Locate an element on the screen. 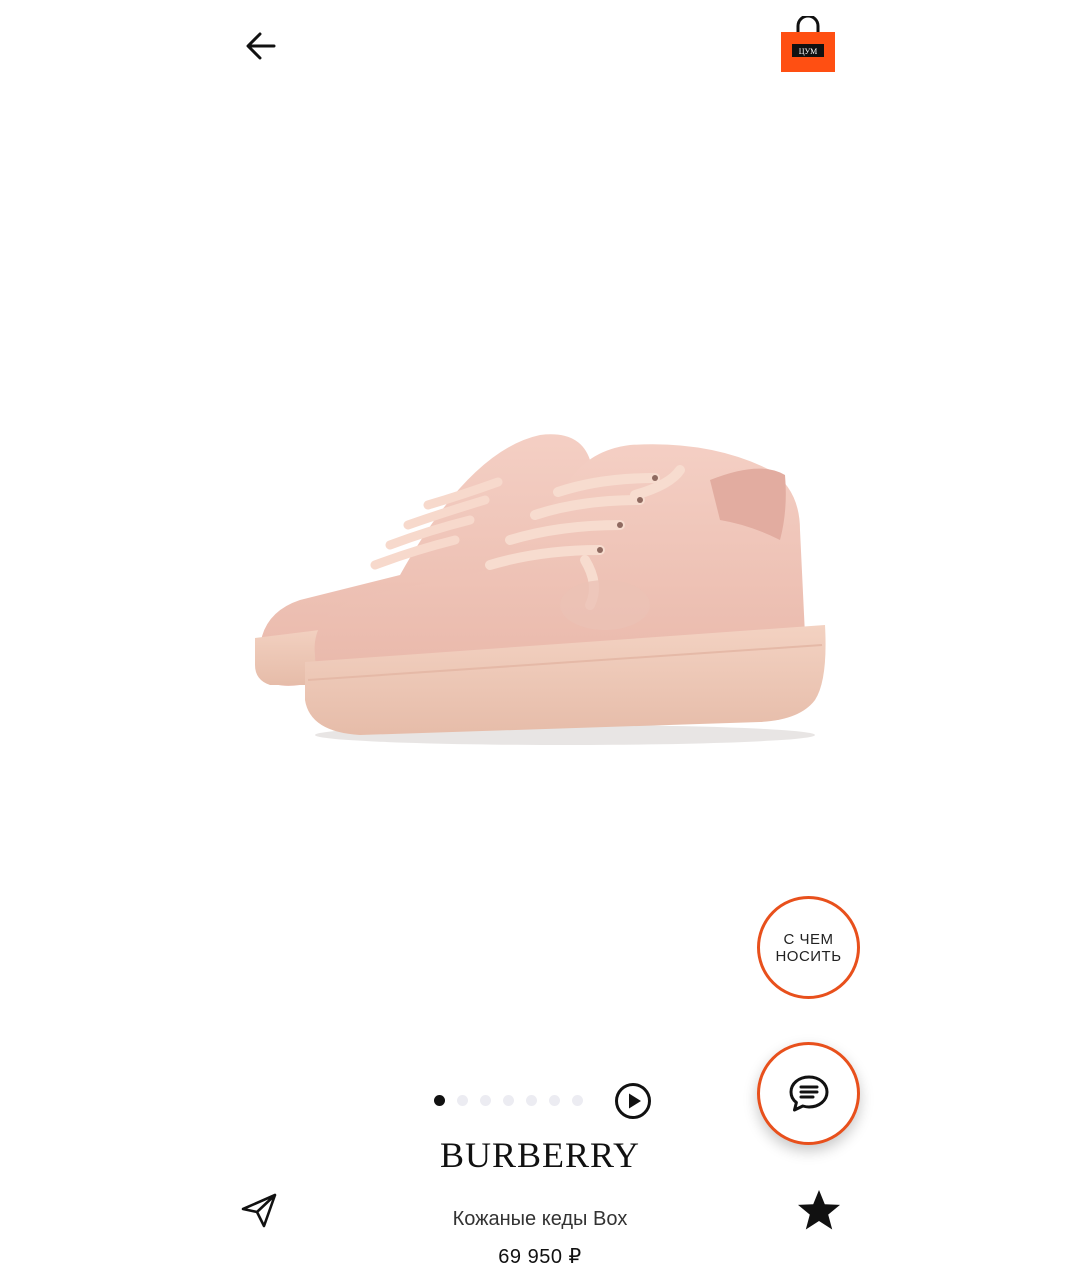 The height and width of the screenshot is (1280, 1080). shopping-bag-icon: ЦУМ is located at coordinates (808, 43).